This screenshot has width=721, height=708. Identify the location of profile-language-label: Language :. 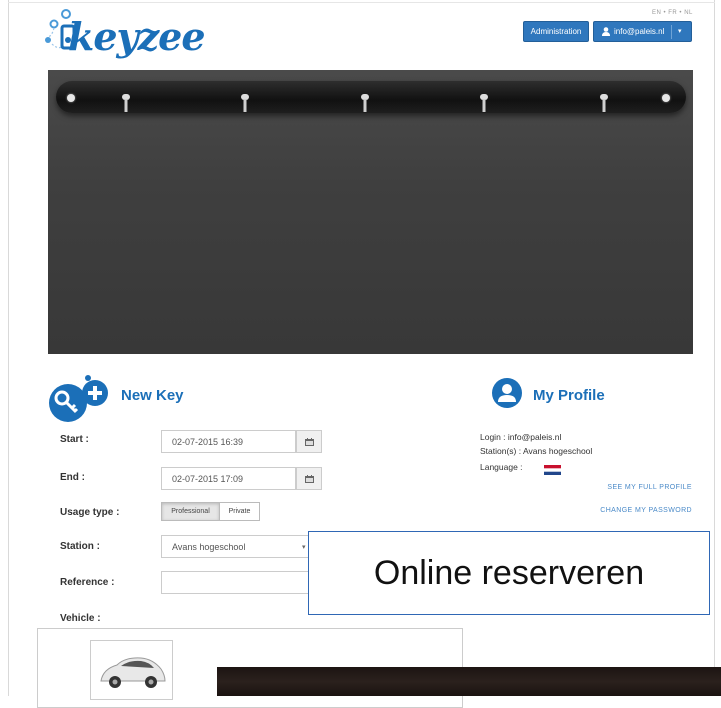
(501, 467).